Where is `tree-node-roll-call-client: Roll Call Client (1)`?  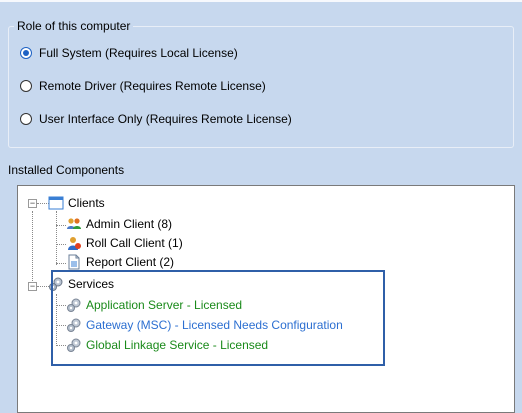 tree-node-roll-call-client: Roll Call Client (1) is located at coordinates (124, 243).